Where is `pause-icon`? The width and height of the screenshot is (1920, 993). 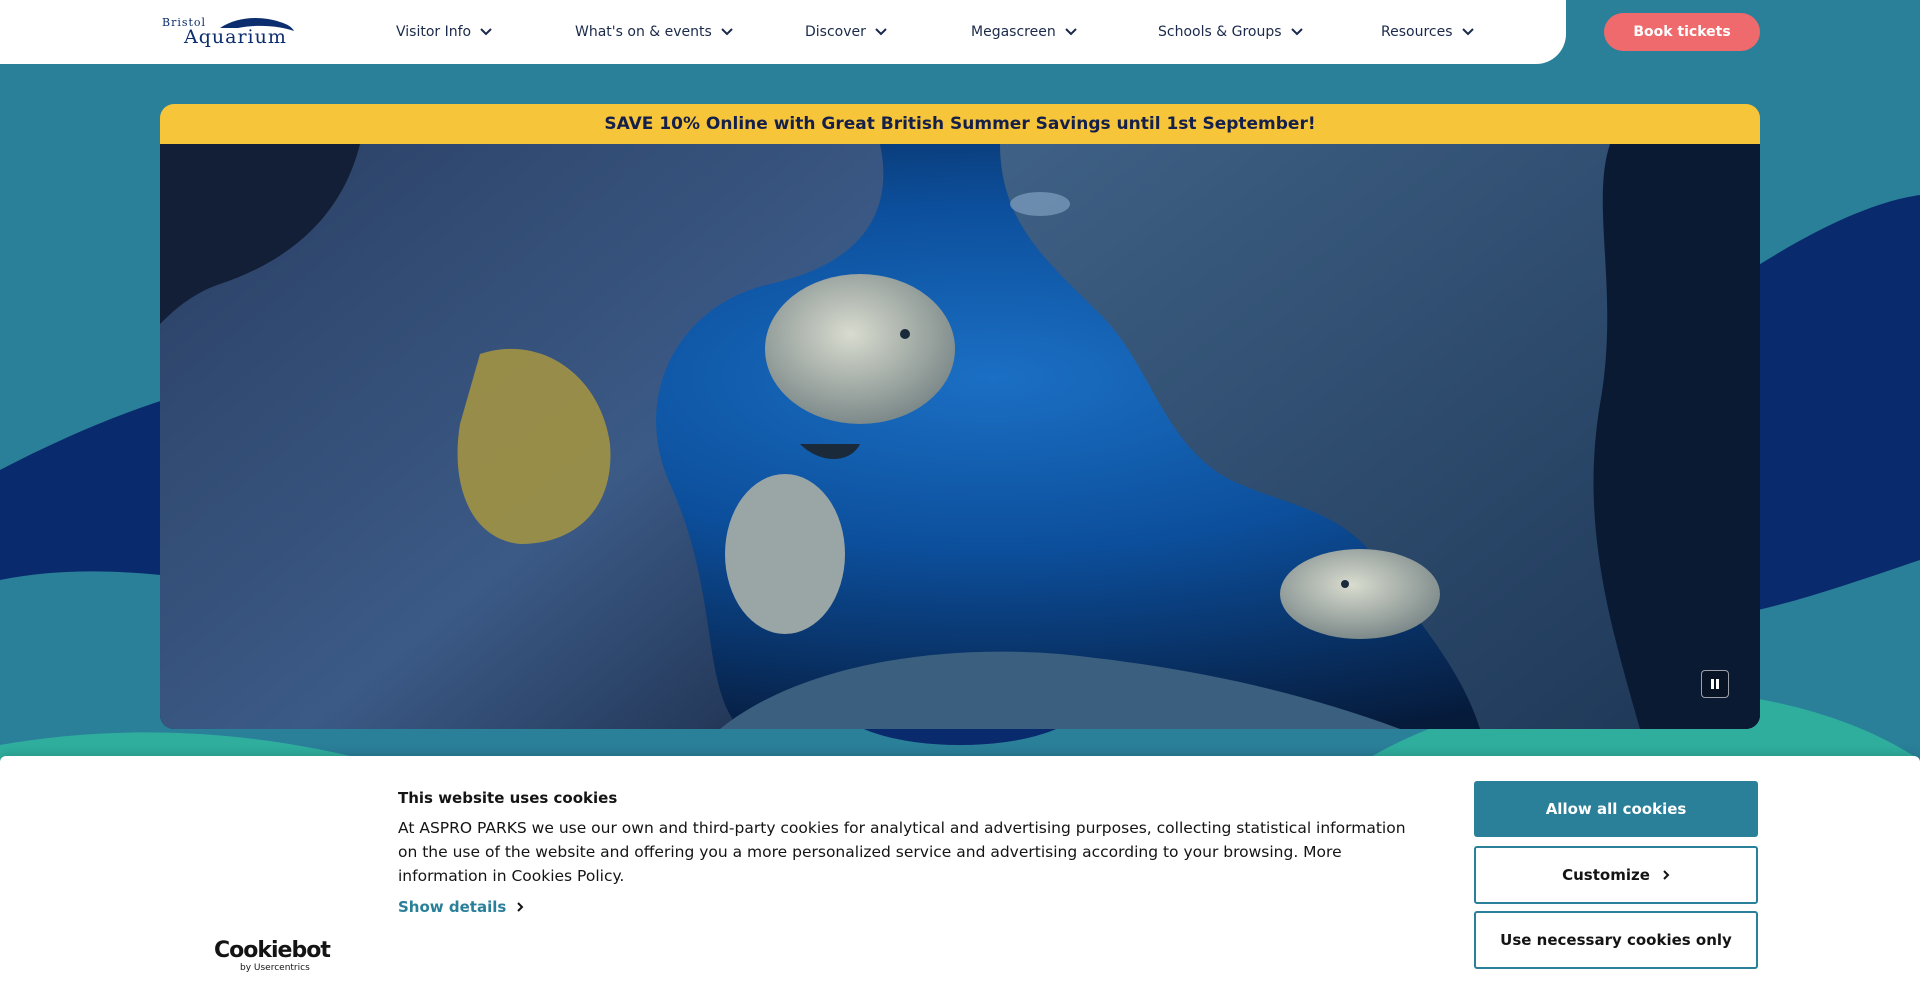
pause-icon is located at coordinates (1715, 684).